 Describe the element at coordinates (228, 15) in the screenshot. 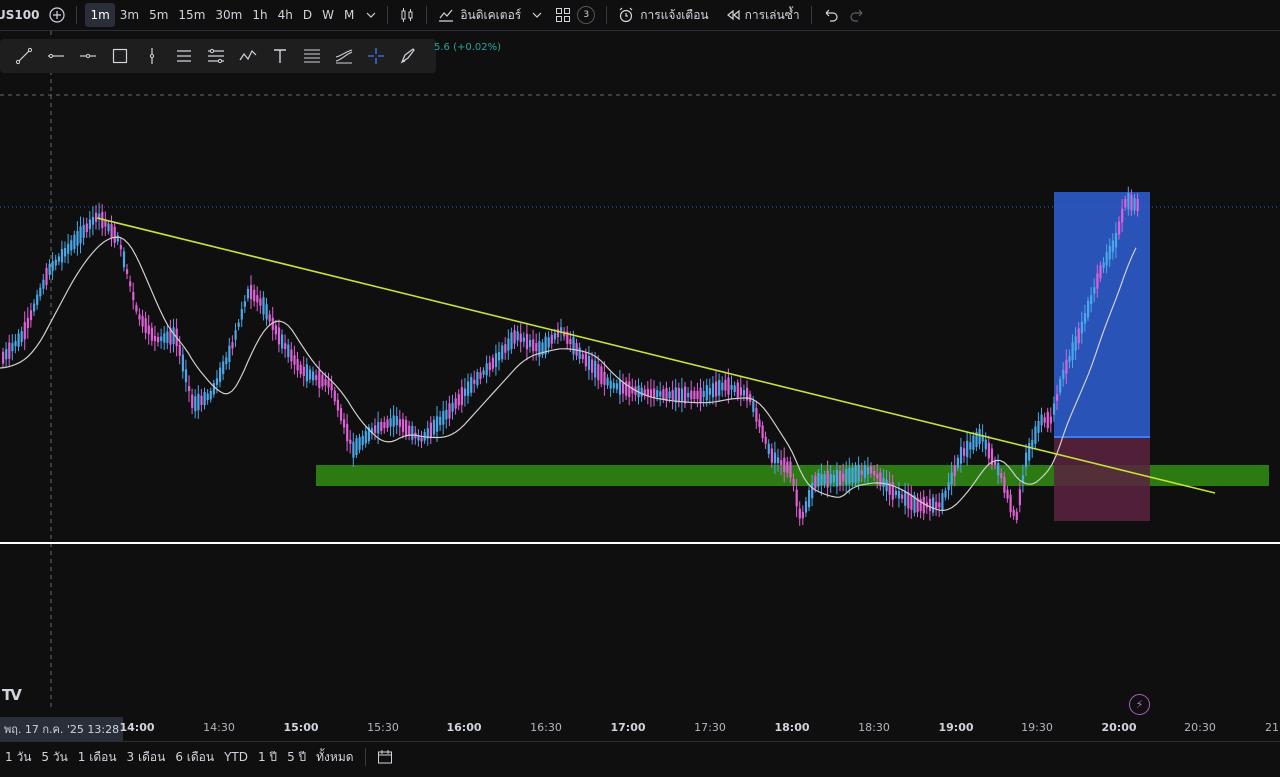

I see `timeframe-30m: 30m` at that location.